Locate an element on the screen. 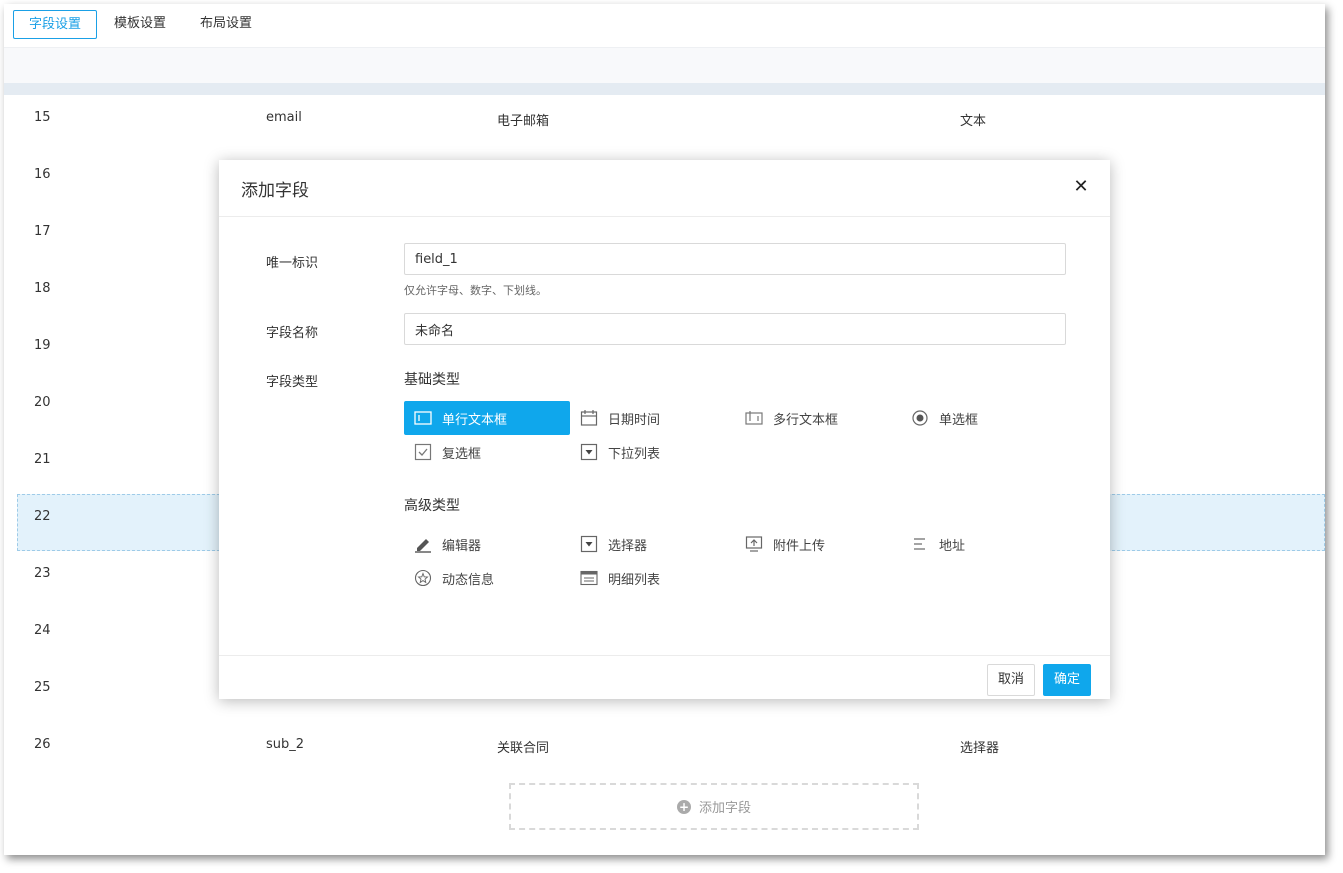  table-row: 26 sub_2 关联合同 选择器 is located at coordinates (664, 750).